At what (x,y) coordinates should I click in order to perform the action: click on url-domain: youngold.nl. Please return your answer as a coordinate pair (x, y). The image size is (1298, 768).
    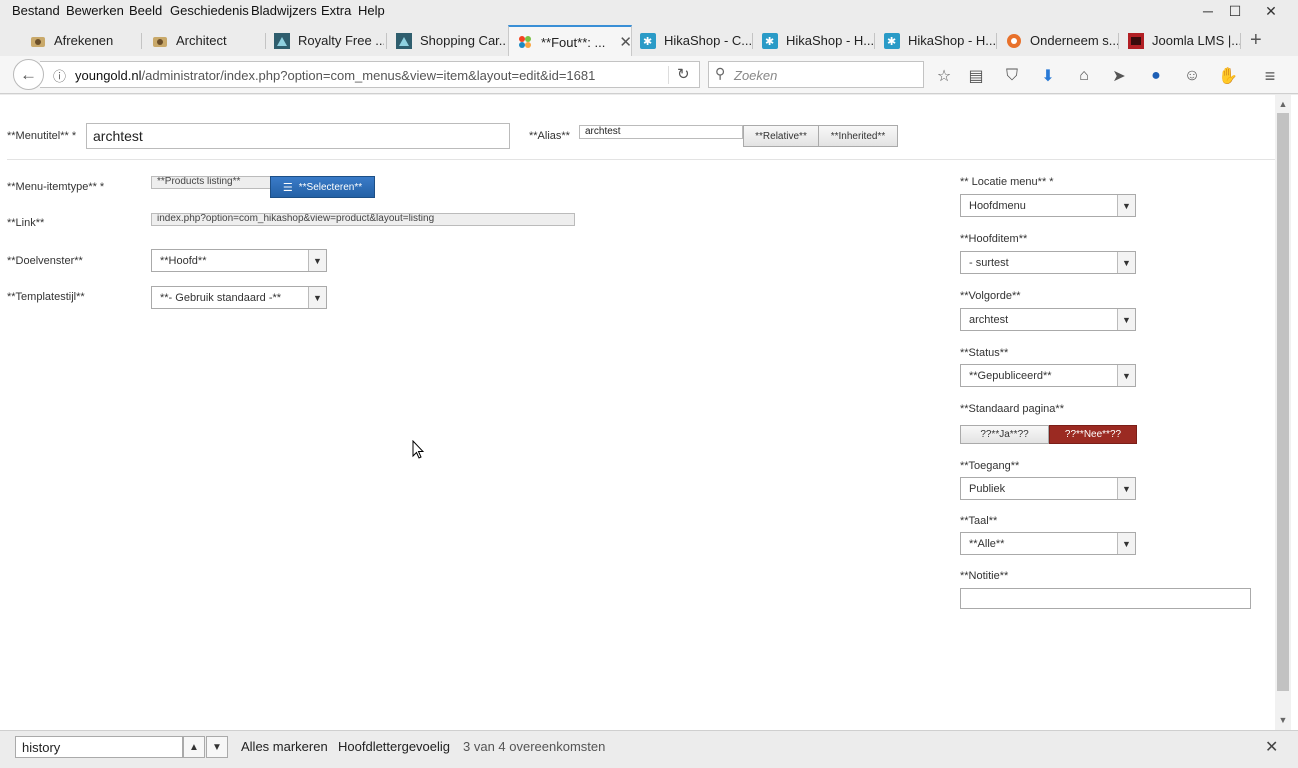
    Looking at the image, I should click on (108, 75).